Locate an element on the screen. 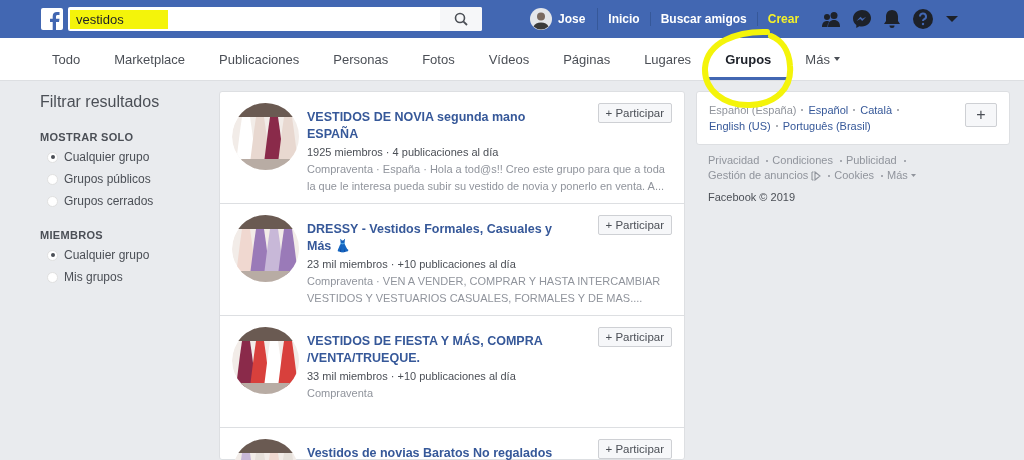  filter-title: Filtrar resultados is located at coordinates (100, 102).